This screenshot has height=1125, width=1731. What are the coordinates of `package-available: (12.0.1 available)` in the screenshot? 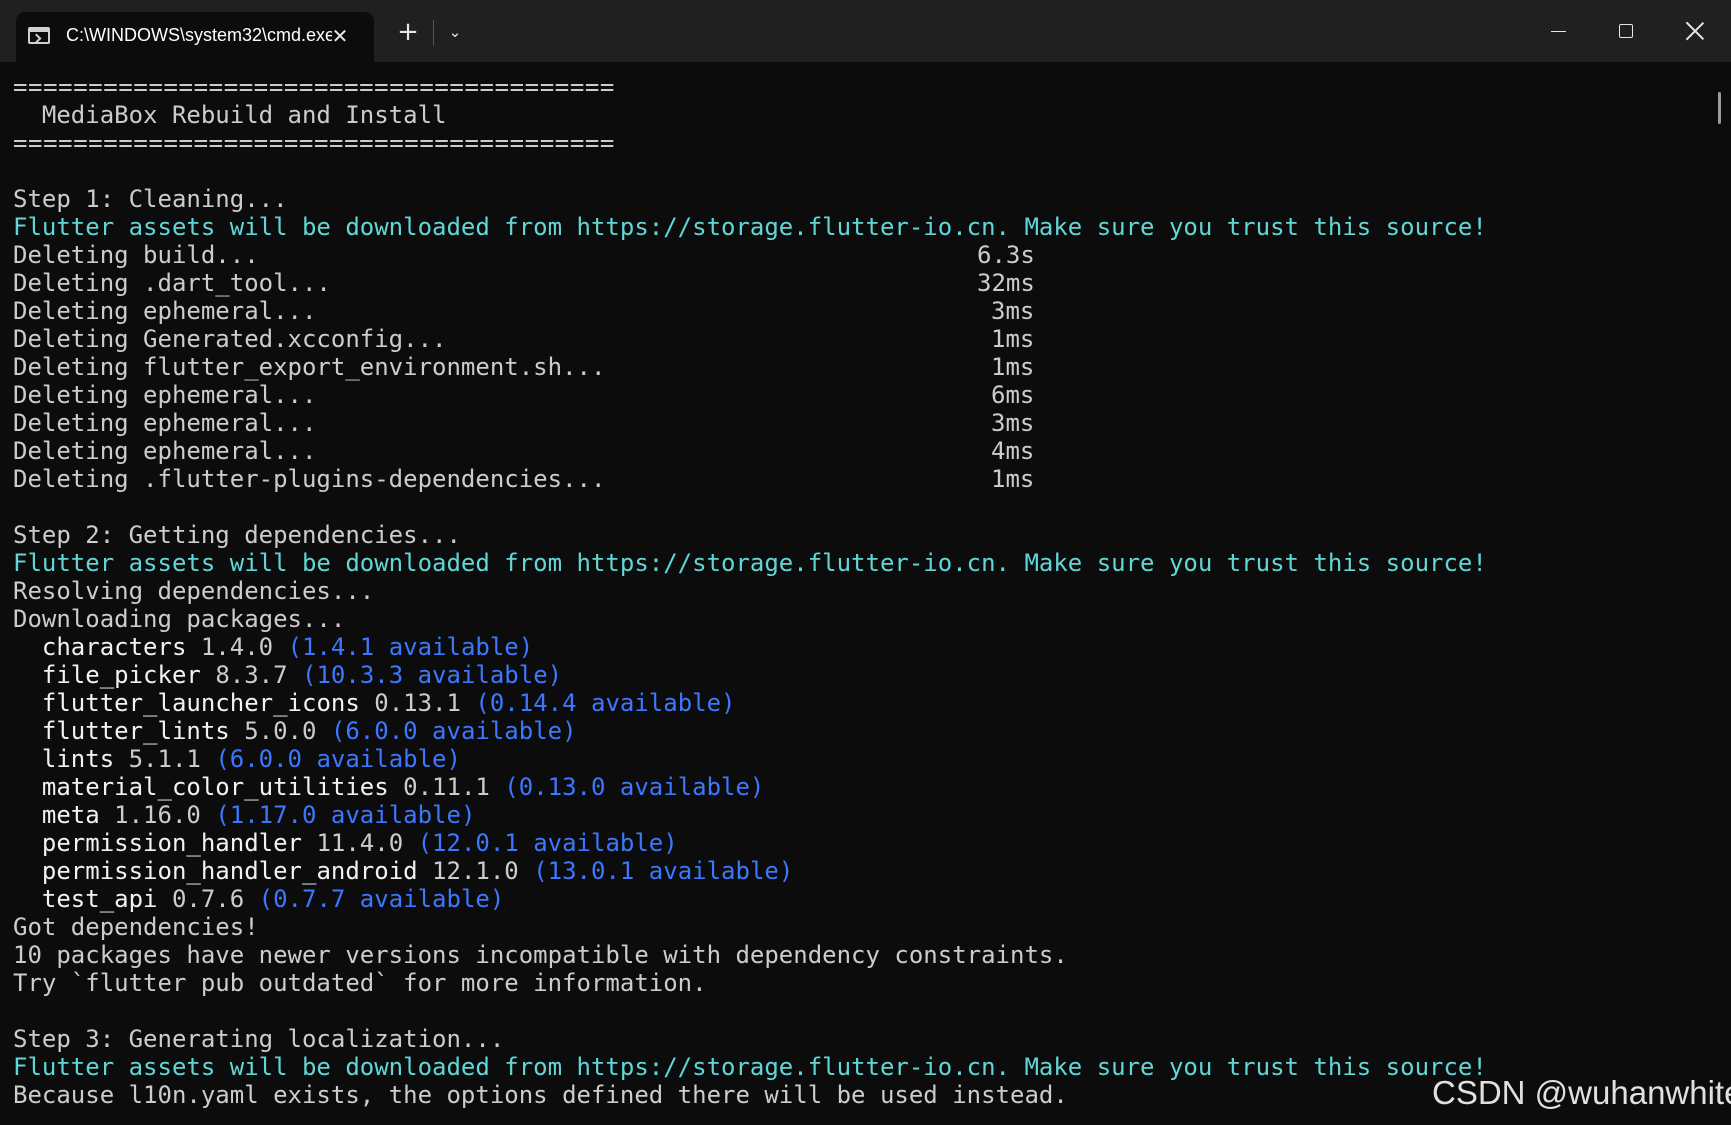 It's located at (547, 843).